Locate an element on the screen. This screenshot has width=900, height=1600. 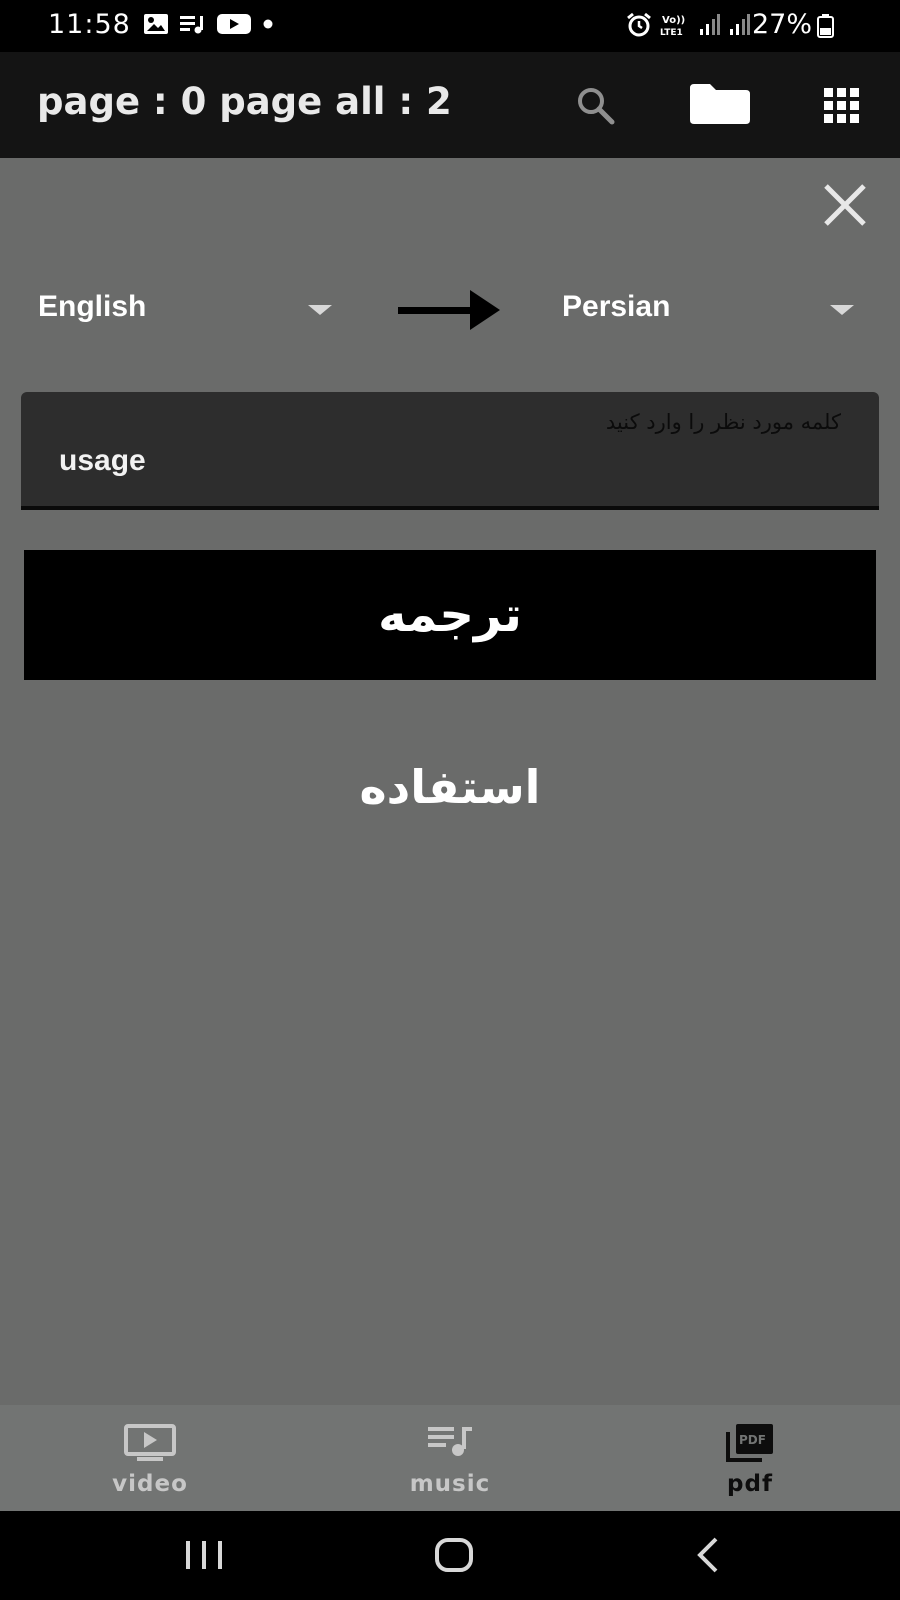
search-icon is located at coordinates (596, 106).